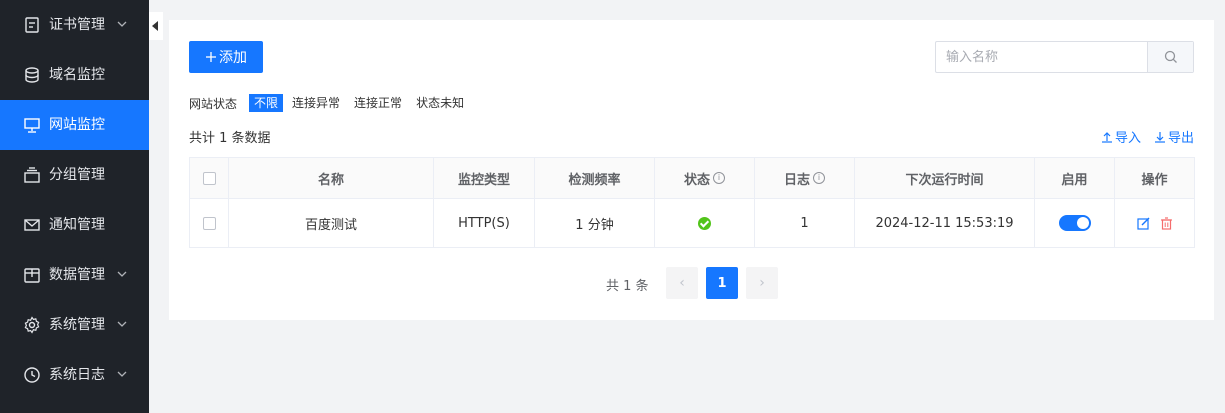  Describe the element at coordinates (266, 103) in the screenshot. I see `filter-option-all: 不限` at that location.